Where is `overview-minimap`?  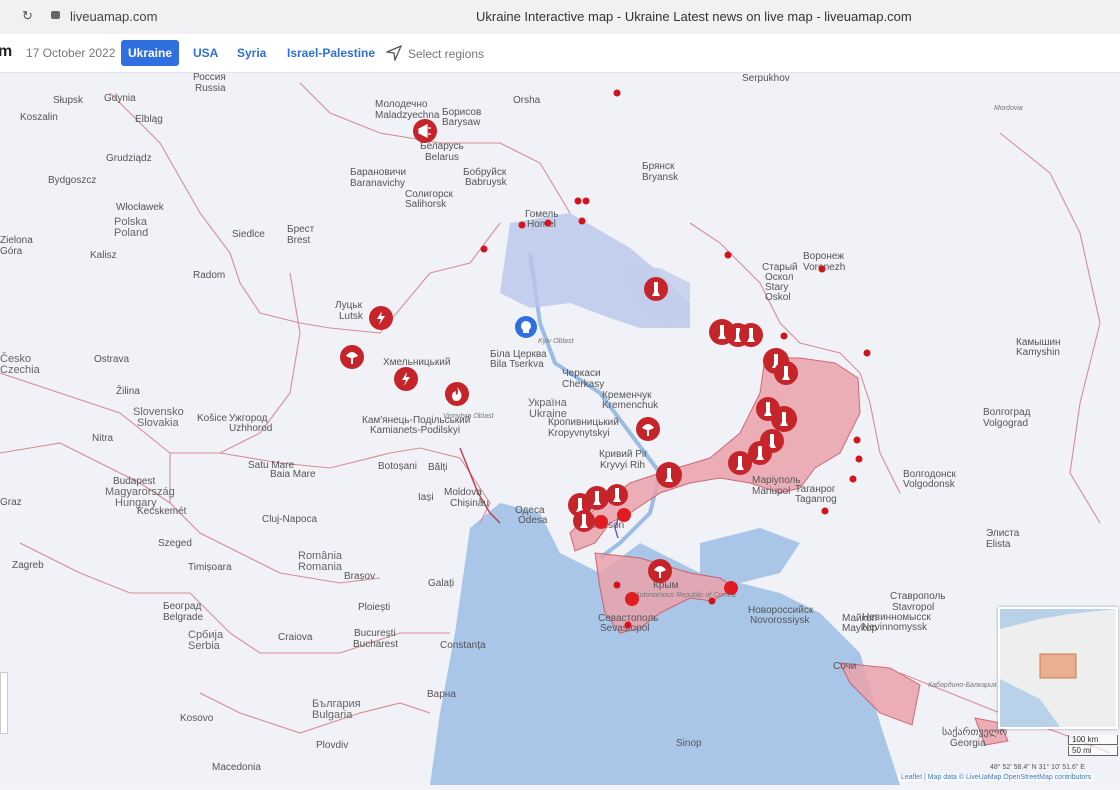
overview-minimap is located at coordinates (1058, 668).